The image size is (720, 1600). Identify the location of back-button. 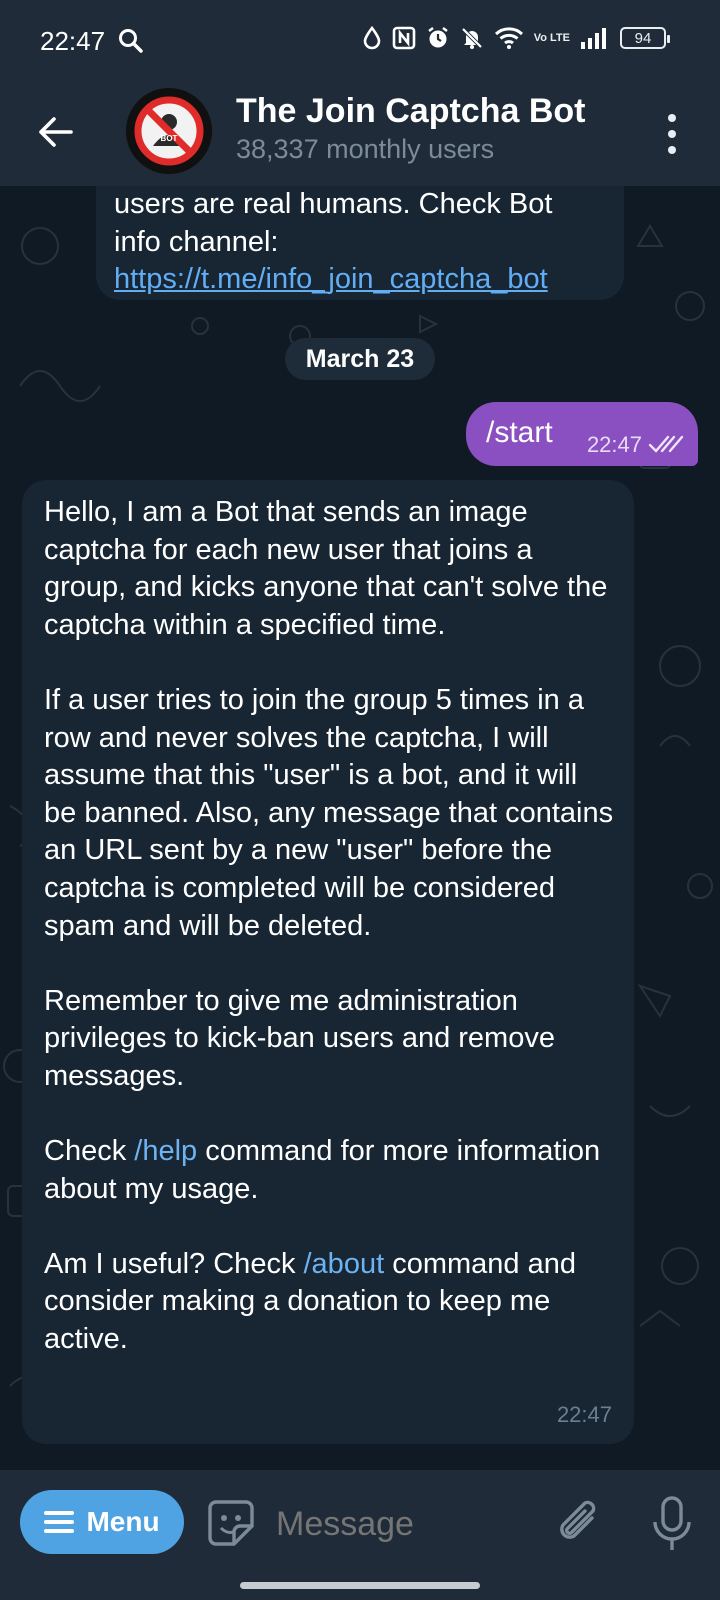
(56, 132).